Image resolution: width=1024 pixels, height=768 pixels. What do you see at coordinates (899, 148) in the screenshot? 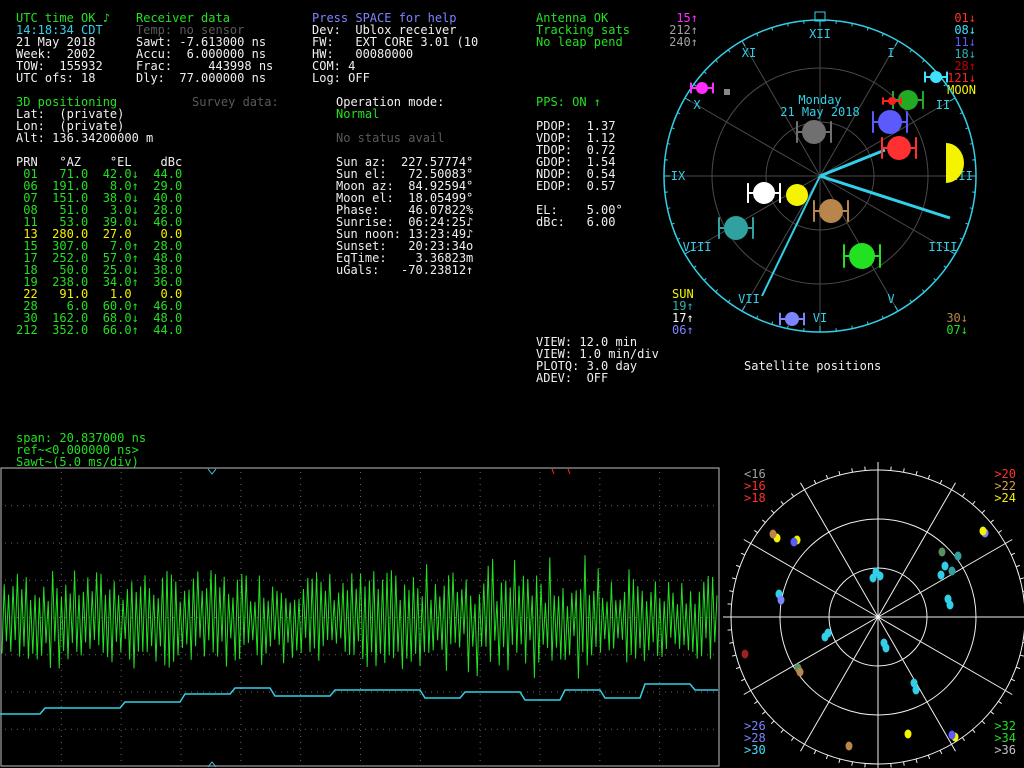
I see `satellite-icon` at bounding box center [899, 148].